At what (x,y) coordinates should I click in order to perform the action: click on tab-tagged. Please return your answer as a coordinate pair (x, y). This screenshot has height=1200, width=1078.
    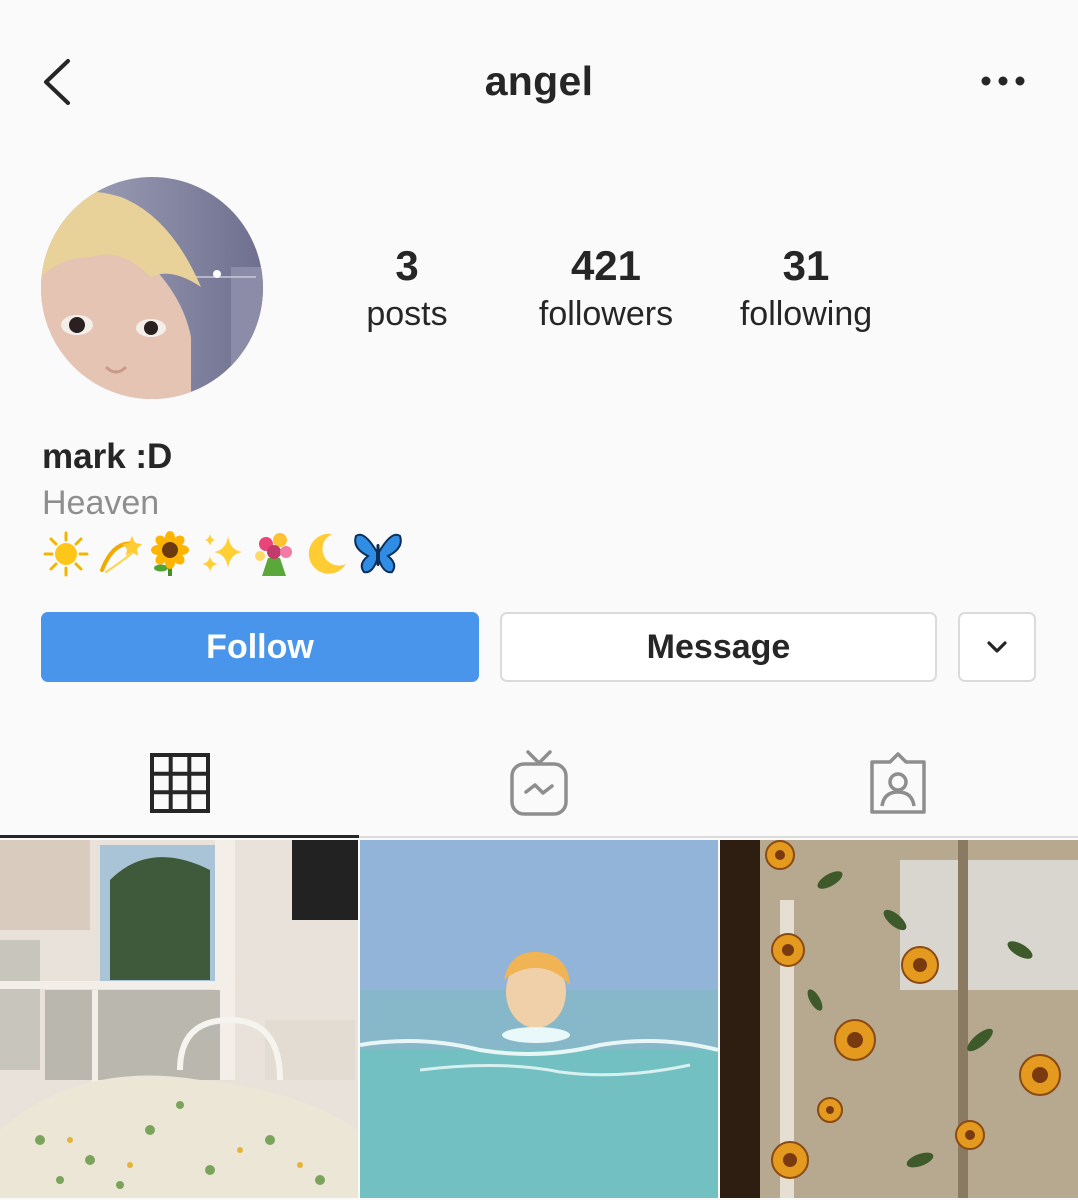
    Looking at the image, I should click on (897, 784).